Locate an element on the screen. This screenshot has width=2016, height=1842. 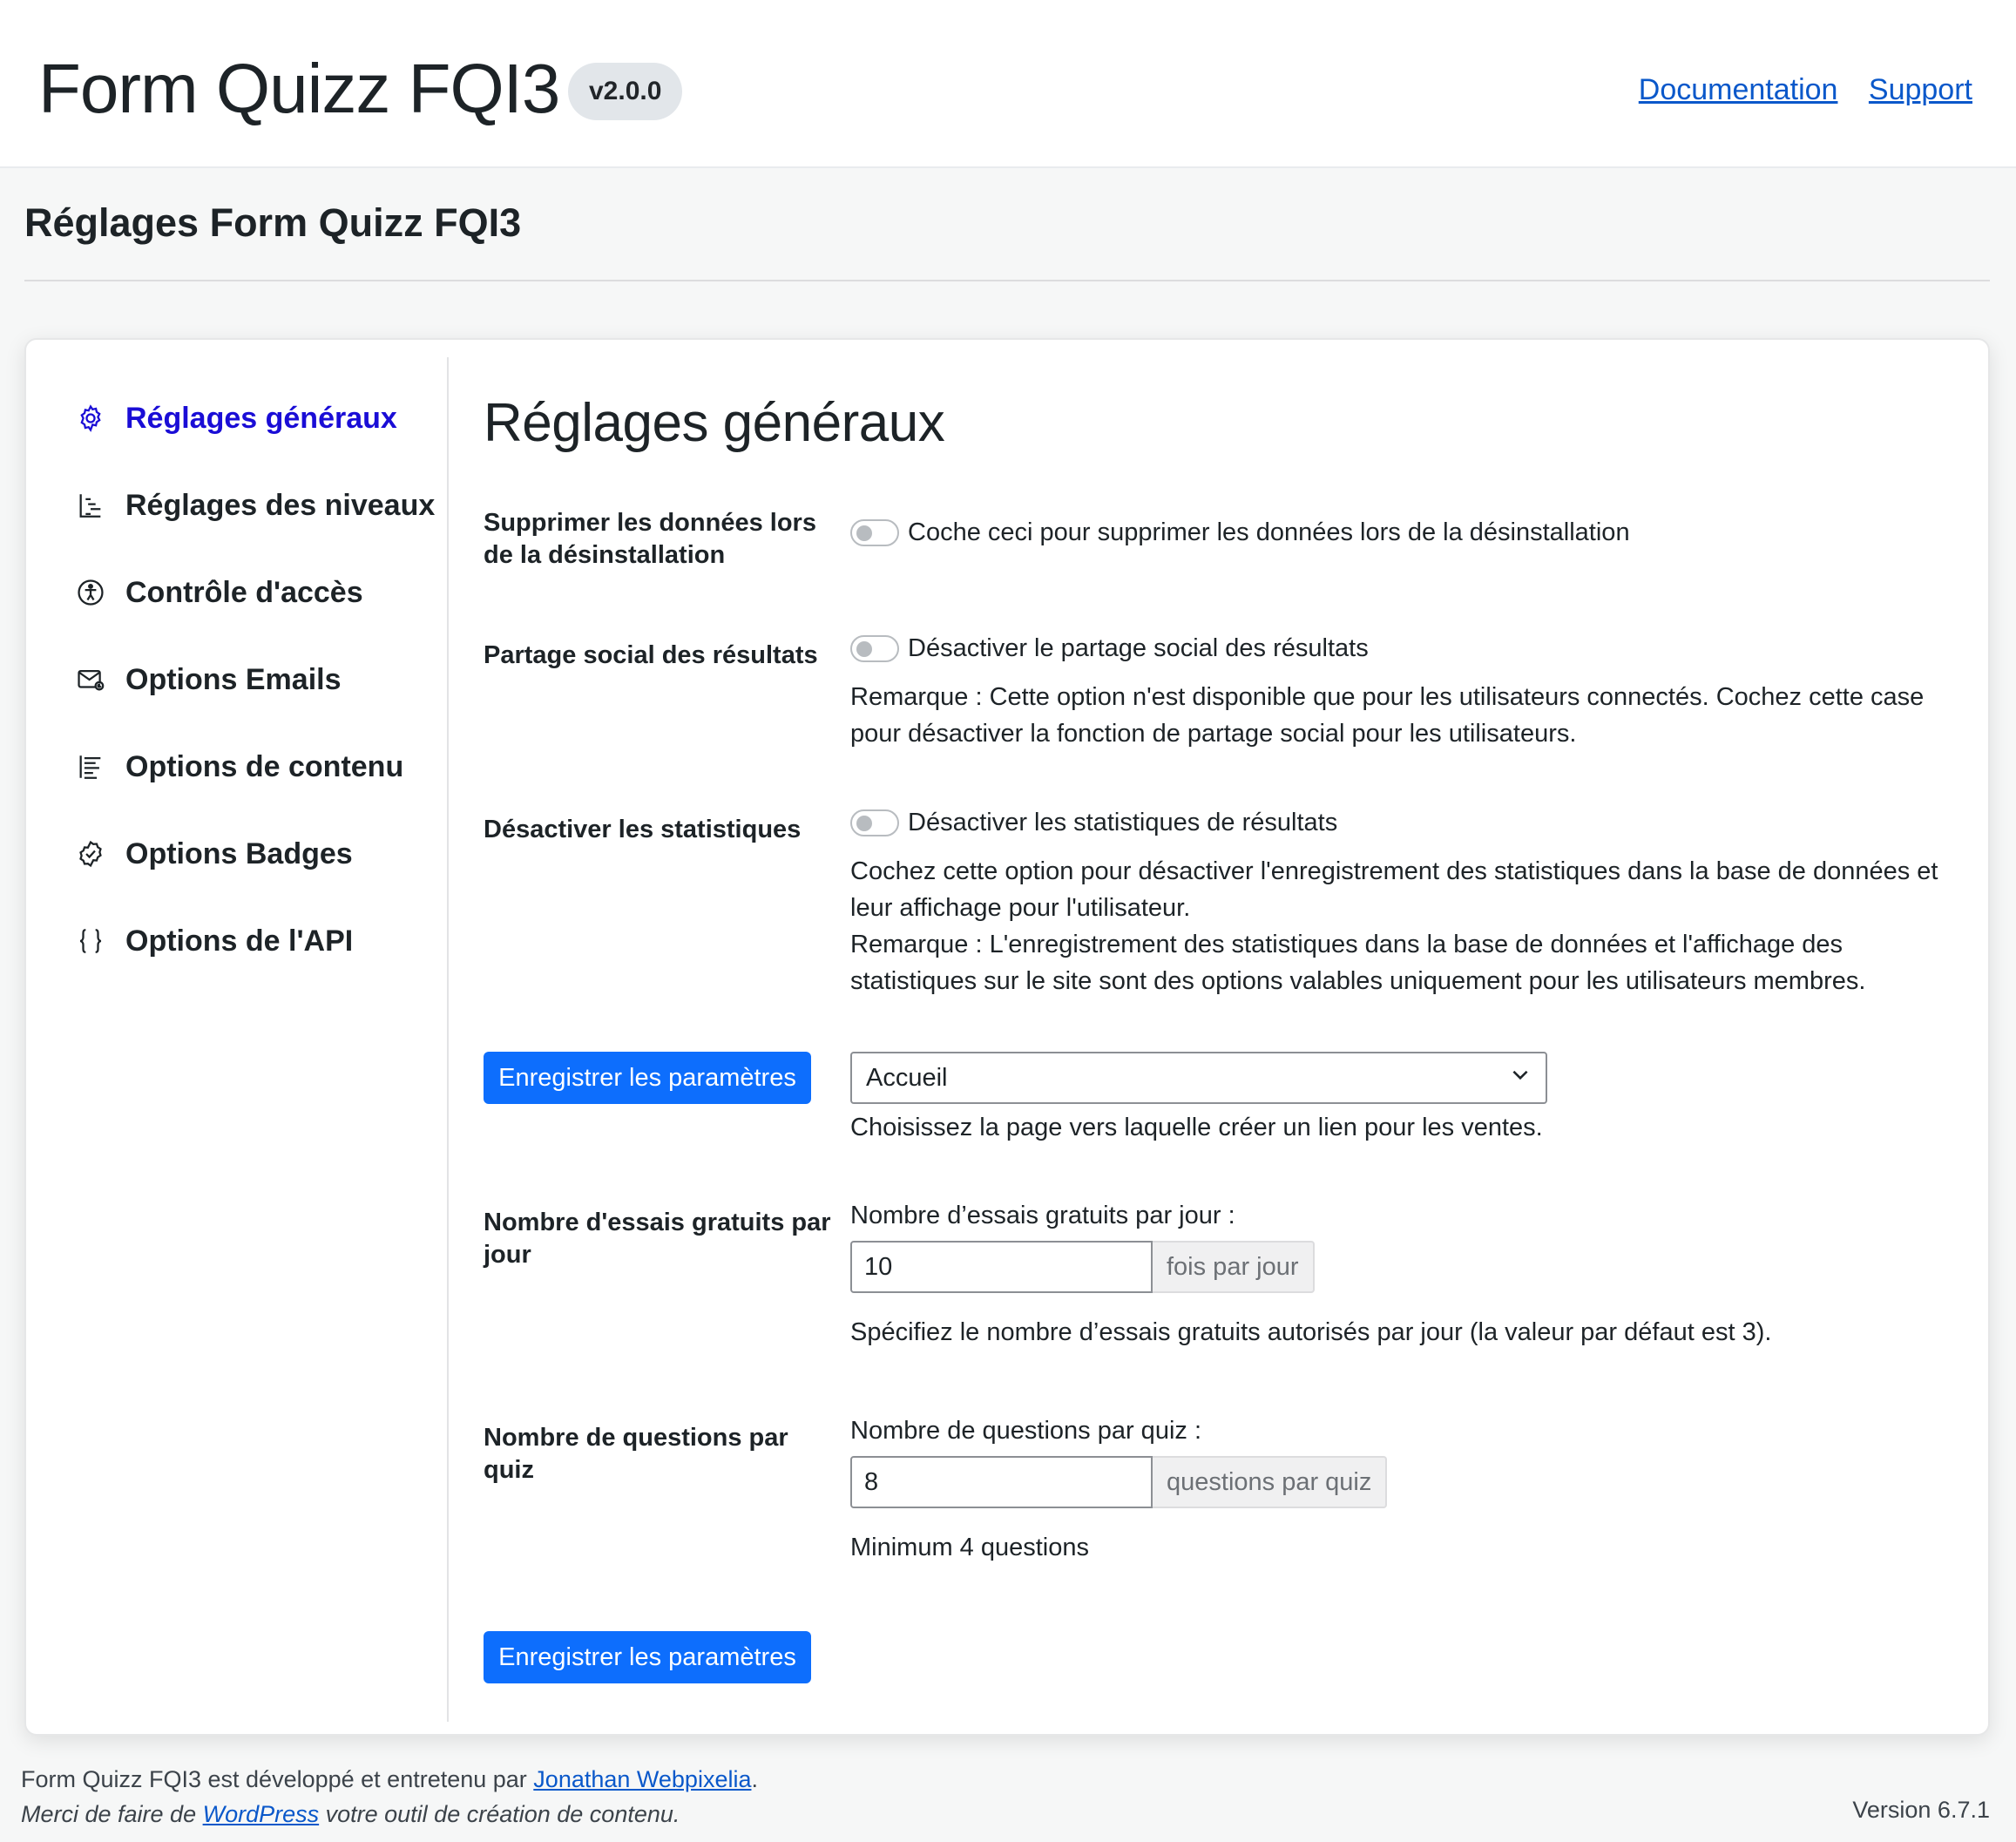
questions-suffix: questions par quiz is located at coordinates (1270, 1482).